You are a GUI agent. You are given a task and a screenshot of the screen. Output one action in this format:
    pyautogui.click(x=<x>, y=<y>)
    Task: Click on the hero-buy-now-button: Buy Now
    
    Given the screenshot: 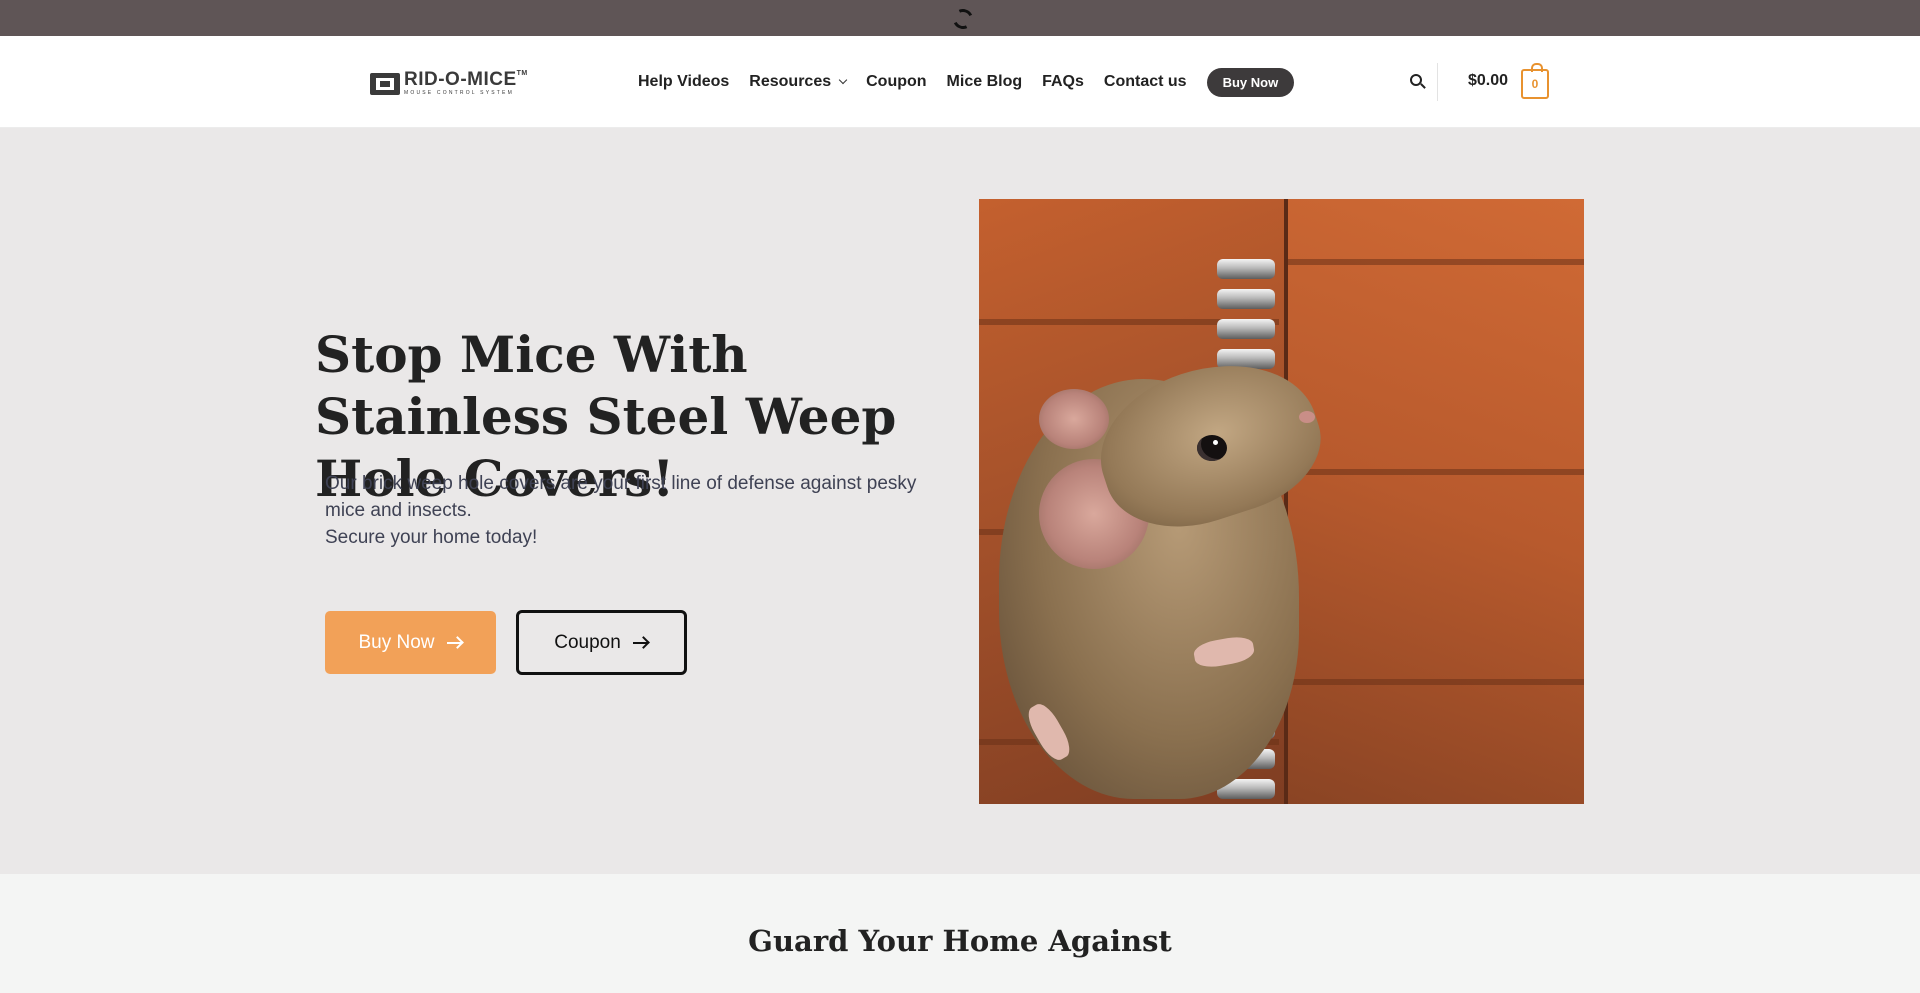 What is the action you would take?
    pyautogui.click(x=410, y=642)
    